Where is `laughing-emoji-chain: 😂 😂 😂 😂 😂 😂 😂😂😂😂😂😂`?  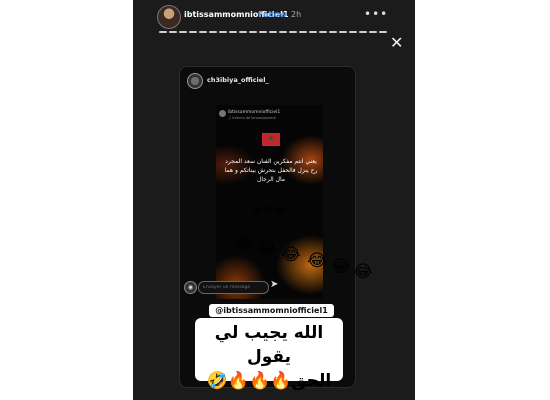
laughing-emoji-chain: 😂 😂 😂 😂 😂 😂 😂😂😂😂😂😂 is located at coordinates (304, 258).